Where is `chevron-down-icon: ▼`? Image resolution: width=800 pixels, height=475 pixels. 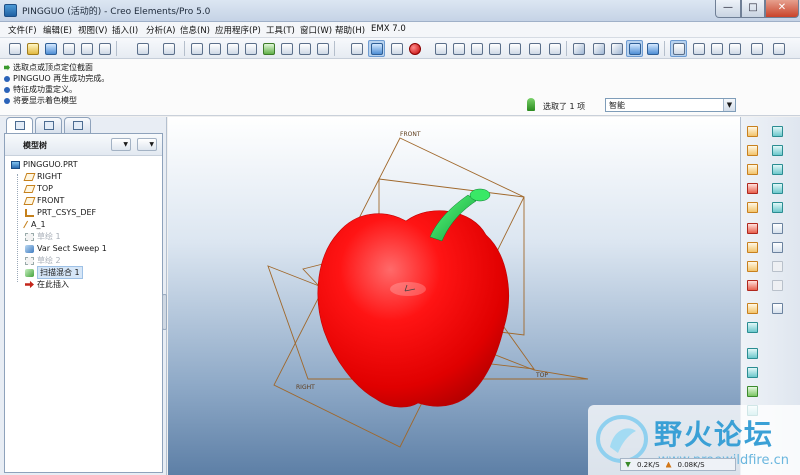 chevron-down-icon: ▼ is located at coordinates (729, 105).